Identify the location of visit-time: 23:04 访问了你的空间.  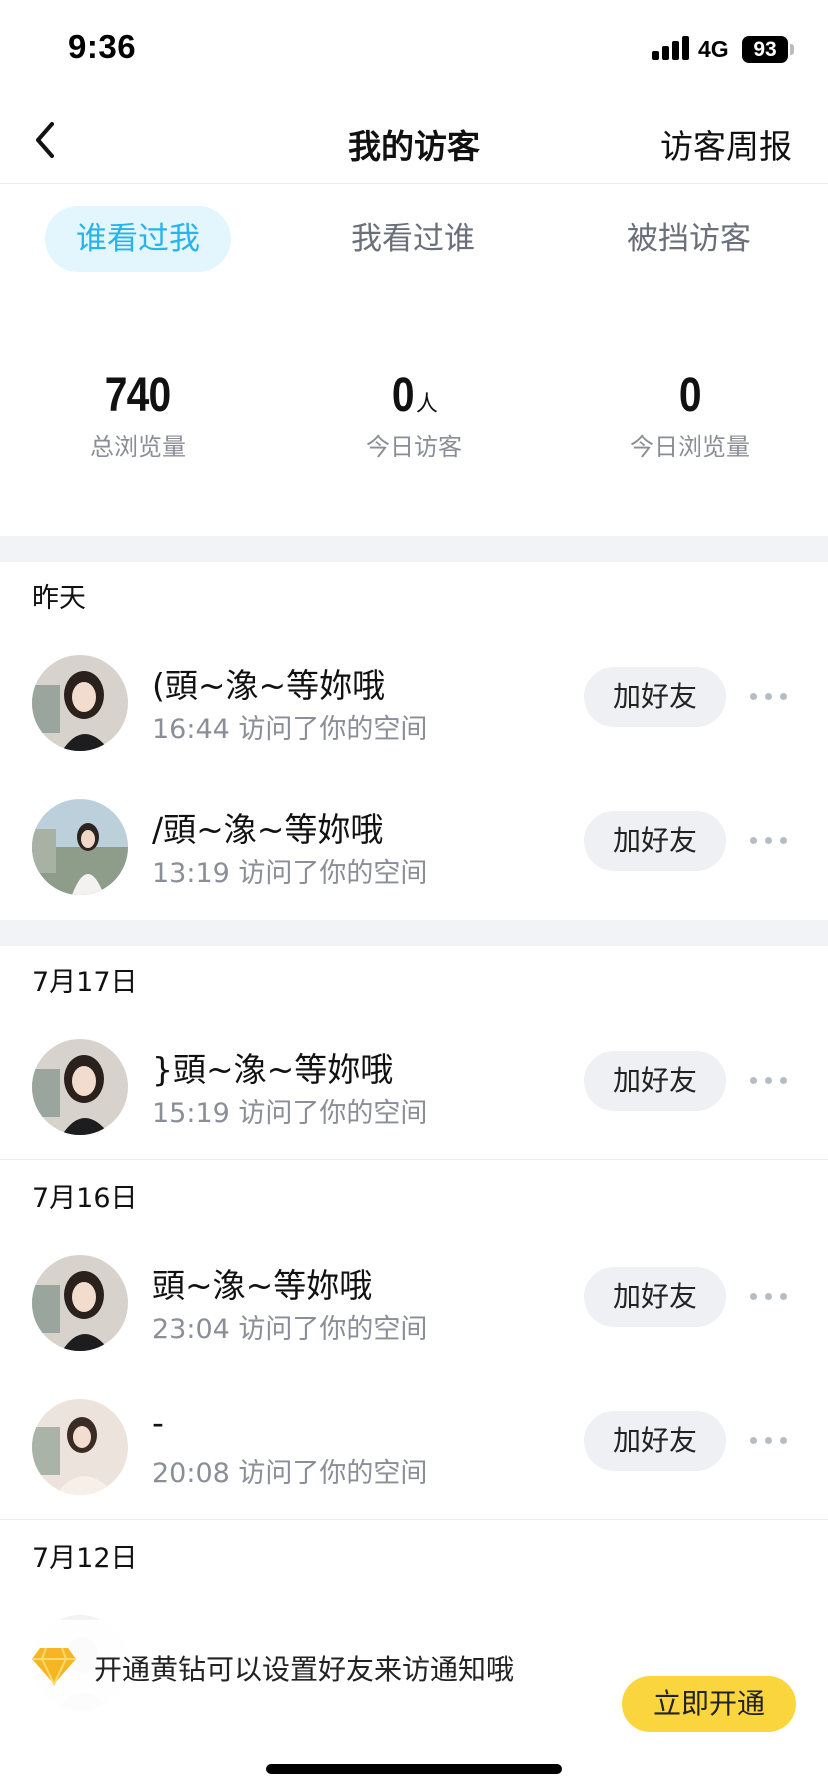
(290, 1329).